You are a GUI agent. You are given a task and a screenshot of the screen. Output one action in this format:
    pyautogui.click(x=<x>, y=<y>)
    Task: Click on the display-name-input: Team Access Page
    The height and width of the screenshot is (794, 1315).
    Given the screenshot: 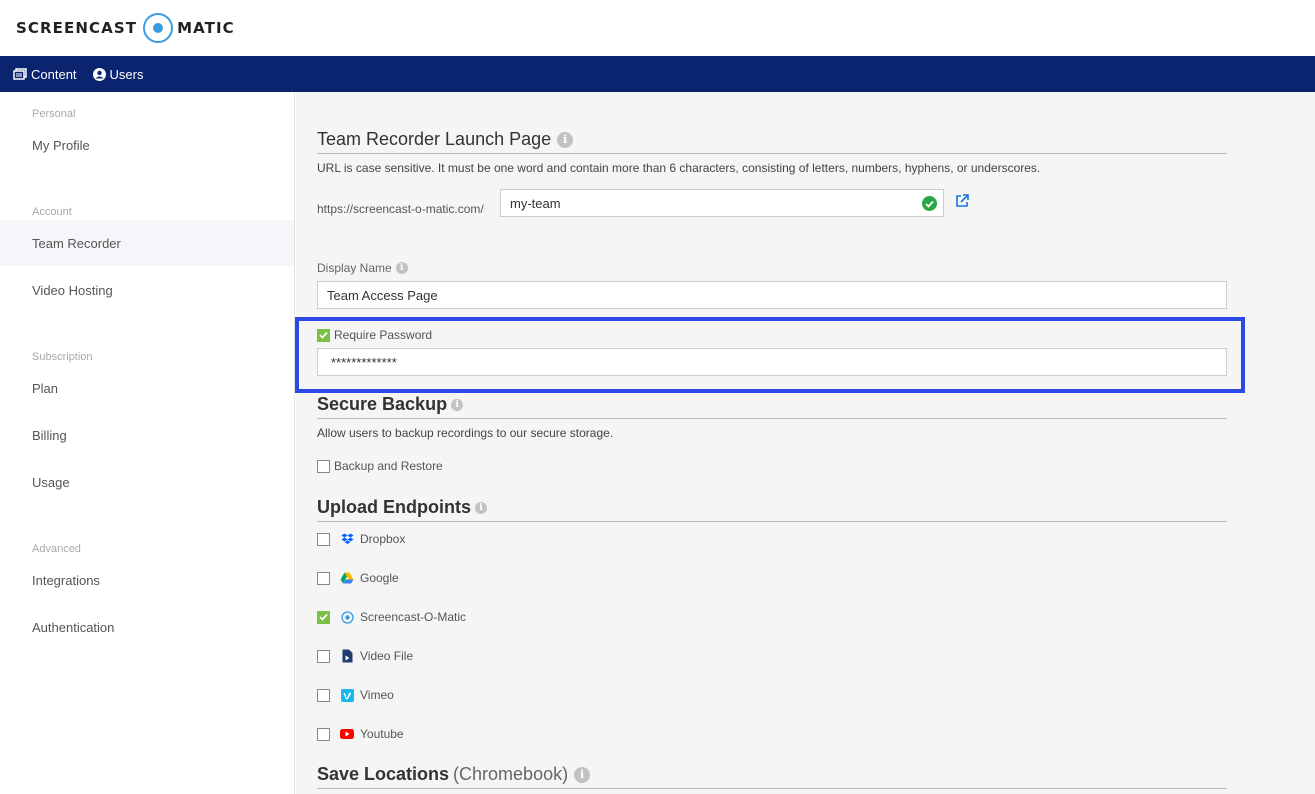 What is the action you would take?
    pyautogui.click(x=772, y=295)
    